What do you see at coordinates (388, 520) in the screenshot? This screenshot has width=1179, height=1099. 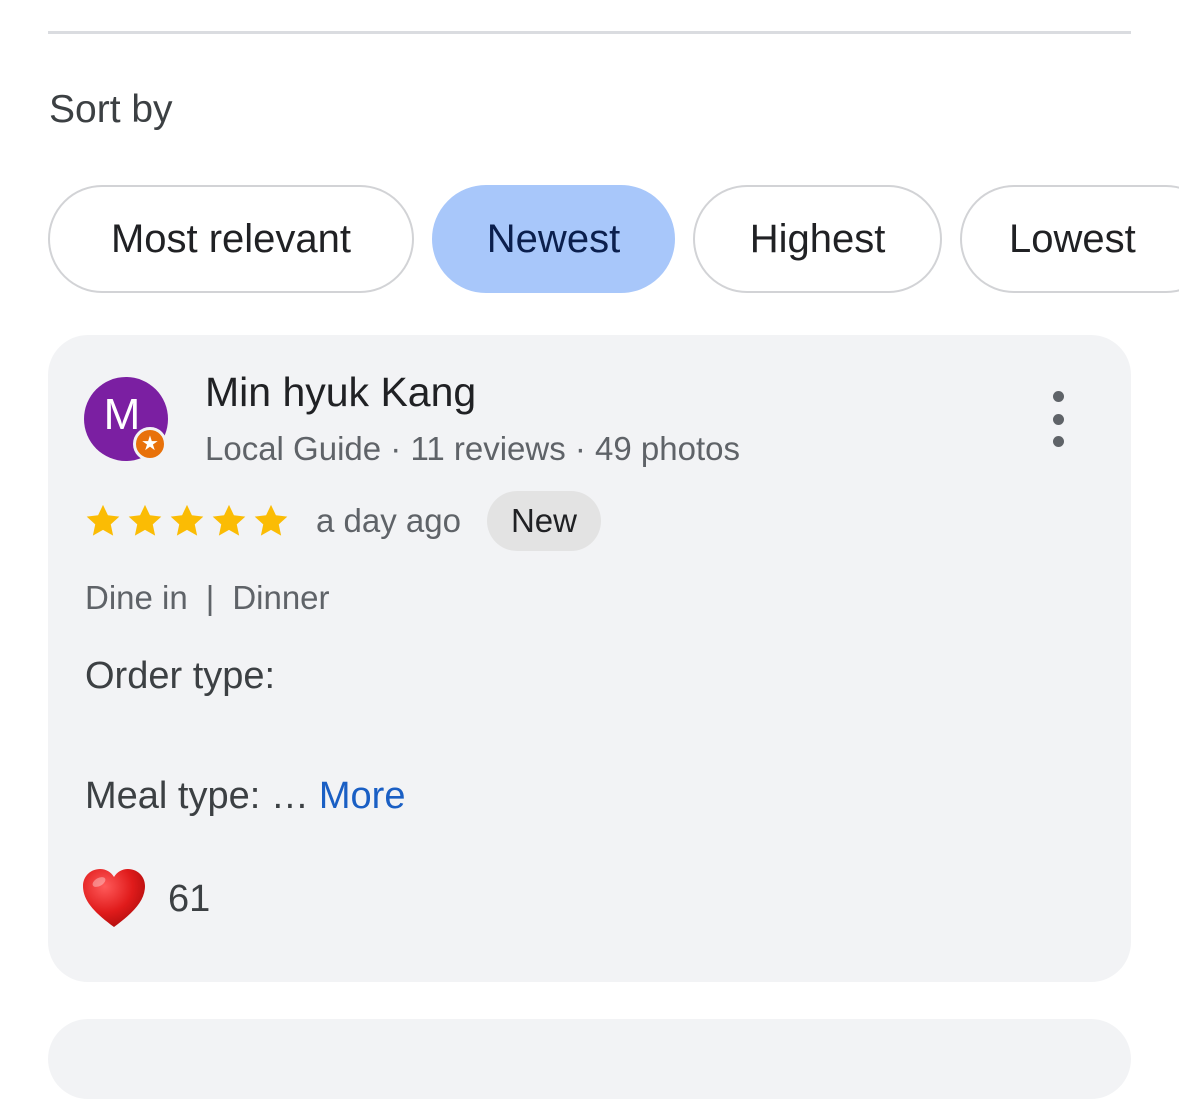 I see `review-time: a day ago` at bounding box center [388, 520].